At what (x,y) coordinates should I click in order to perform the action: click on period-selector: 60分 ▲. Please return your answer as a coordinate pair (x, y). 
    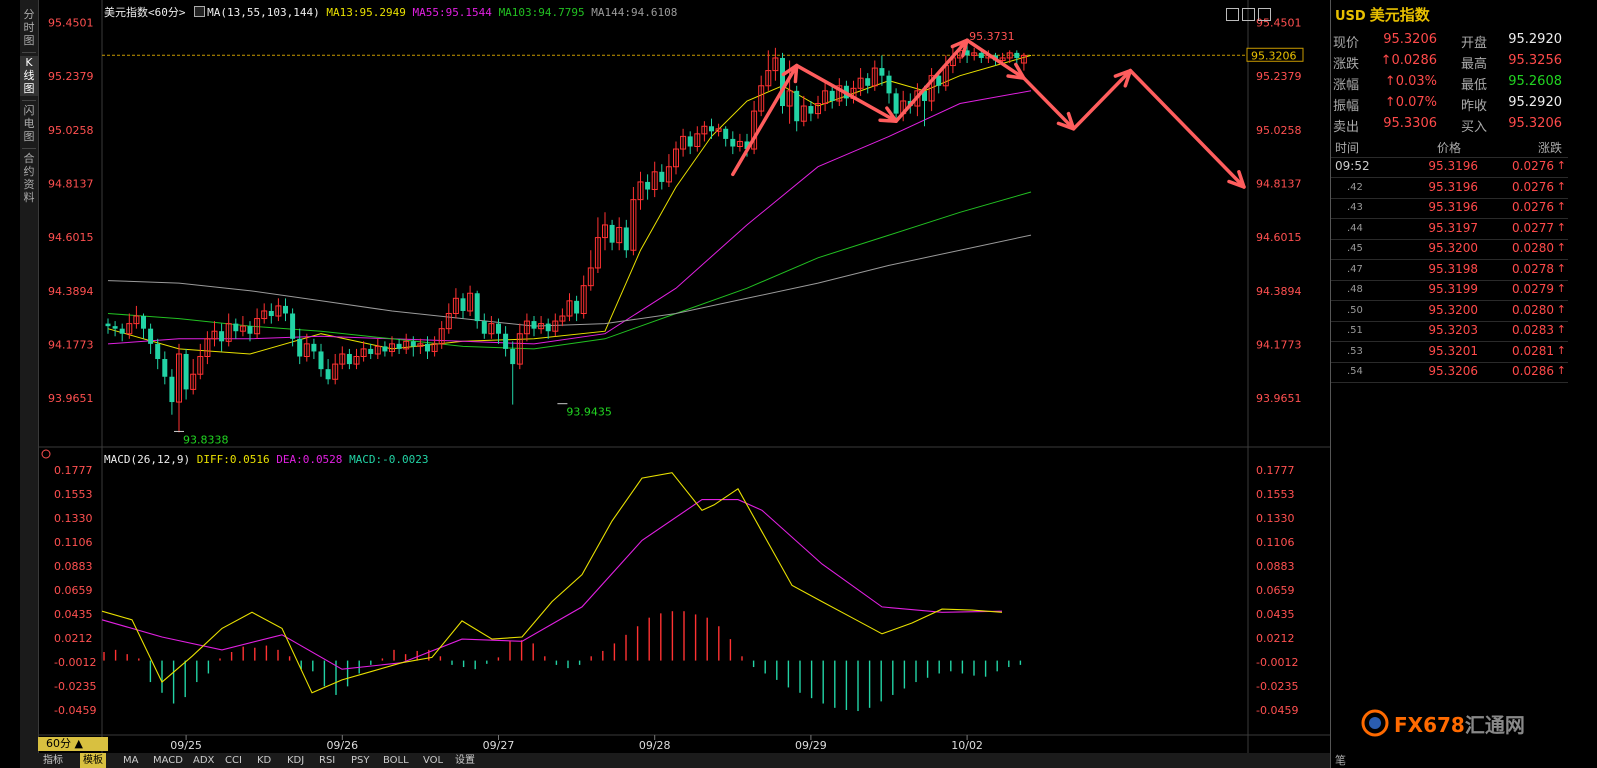
    Looking at the image, I should click on (73, 744).